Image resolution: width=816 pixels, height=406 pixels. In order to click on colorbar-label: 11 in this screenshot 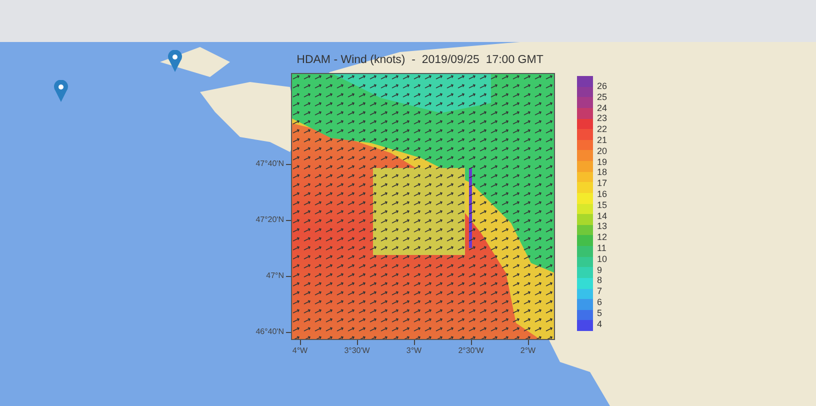, I will do `click(601, 248)`.